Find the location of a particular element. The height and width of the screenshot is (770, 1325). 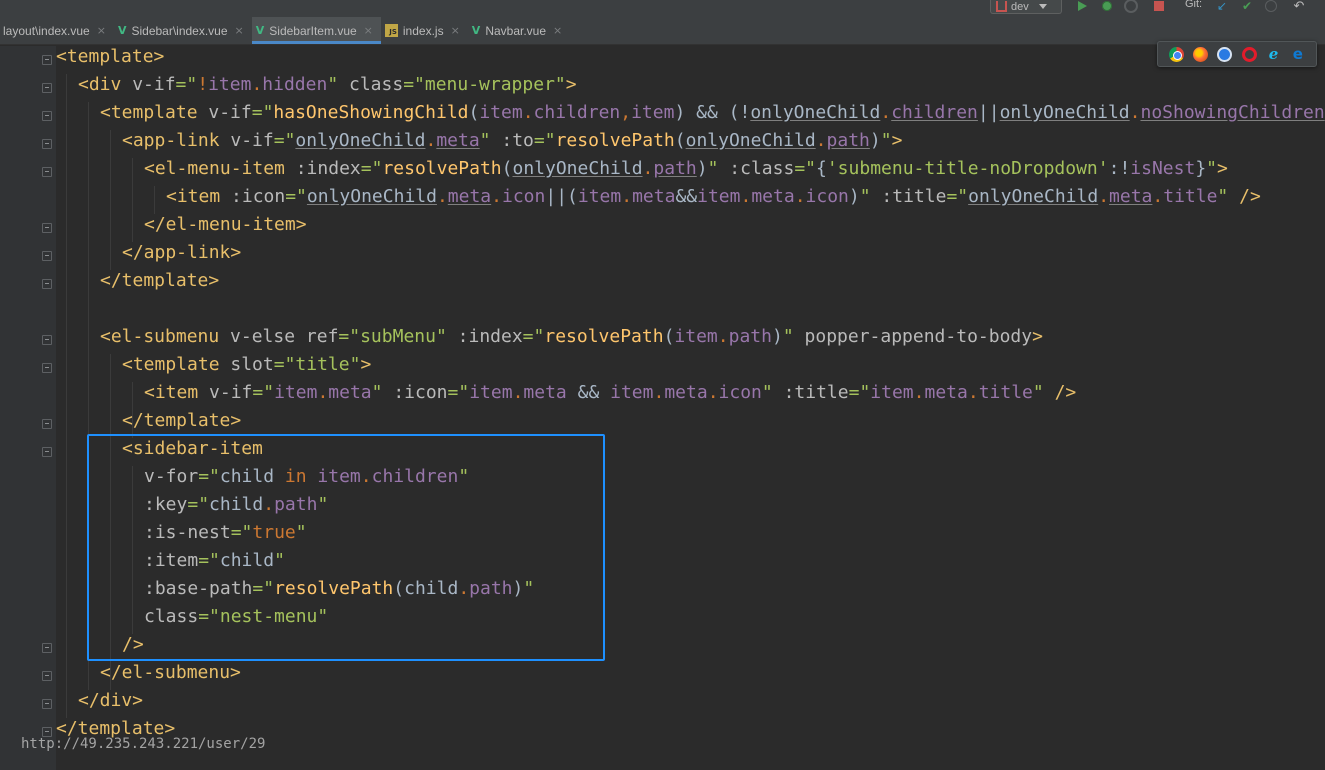

firefox-icon is located at coordinates (1200, 54).